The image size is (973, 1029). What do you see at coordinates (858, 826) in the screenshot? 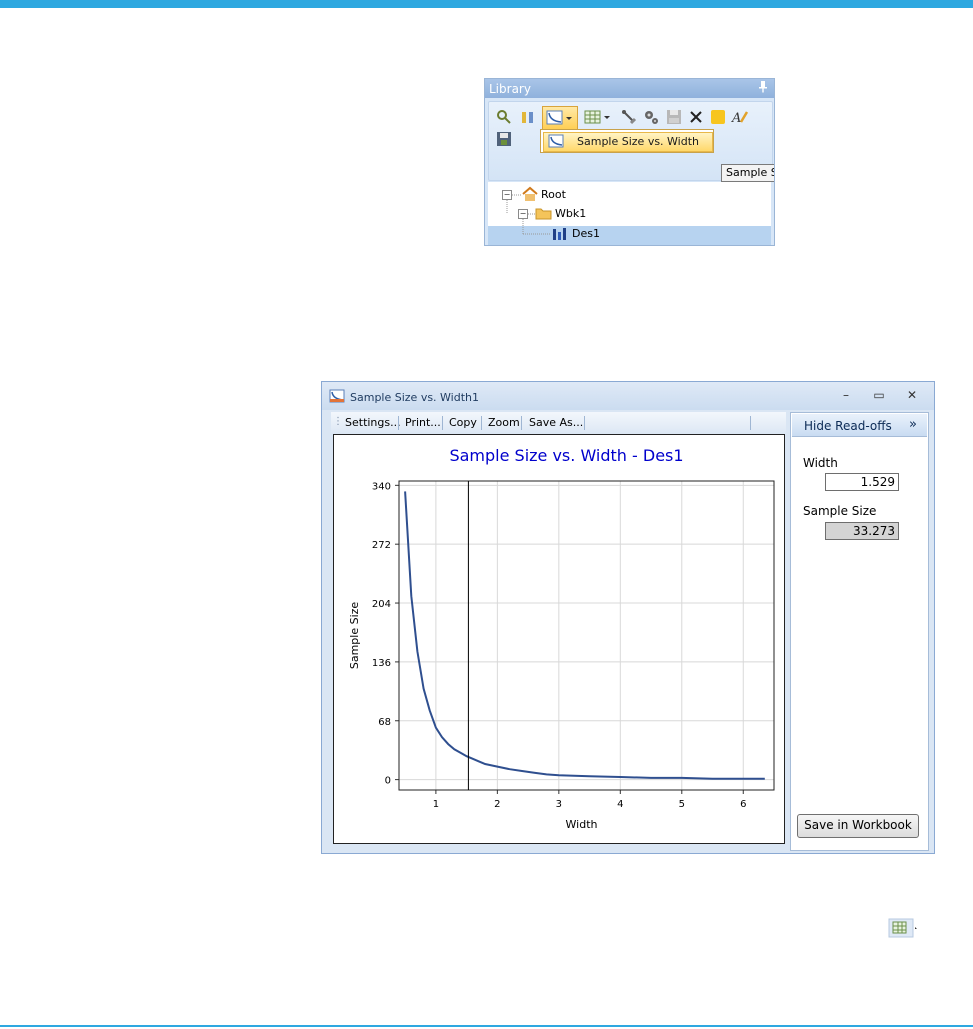
I see `save-in-workbook-button: Save in Workbook` at bounding box center [858, 826].